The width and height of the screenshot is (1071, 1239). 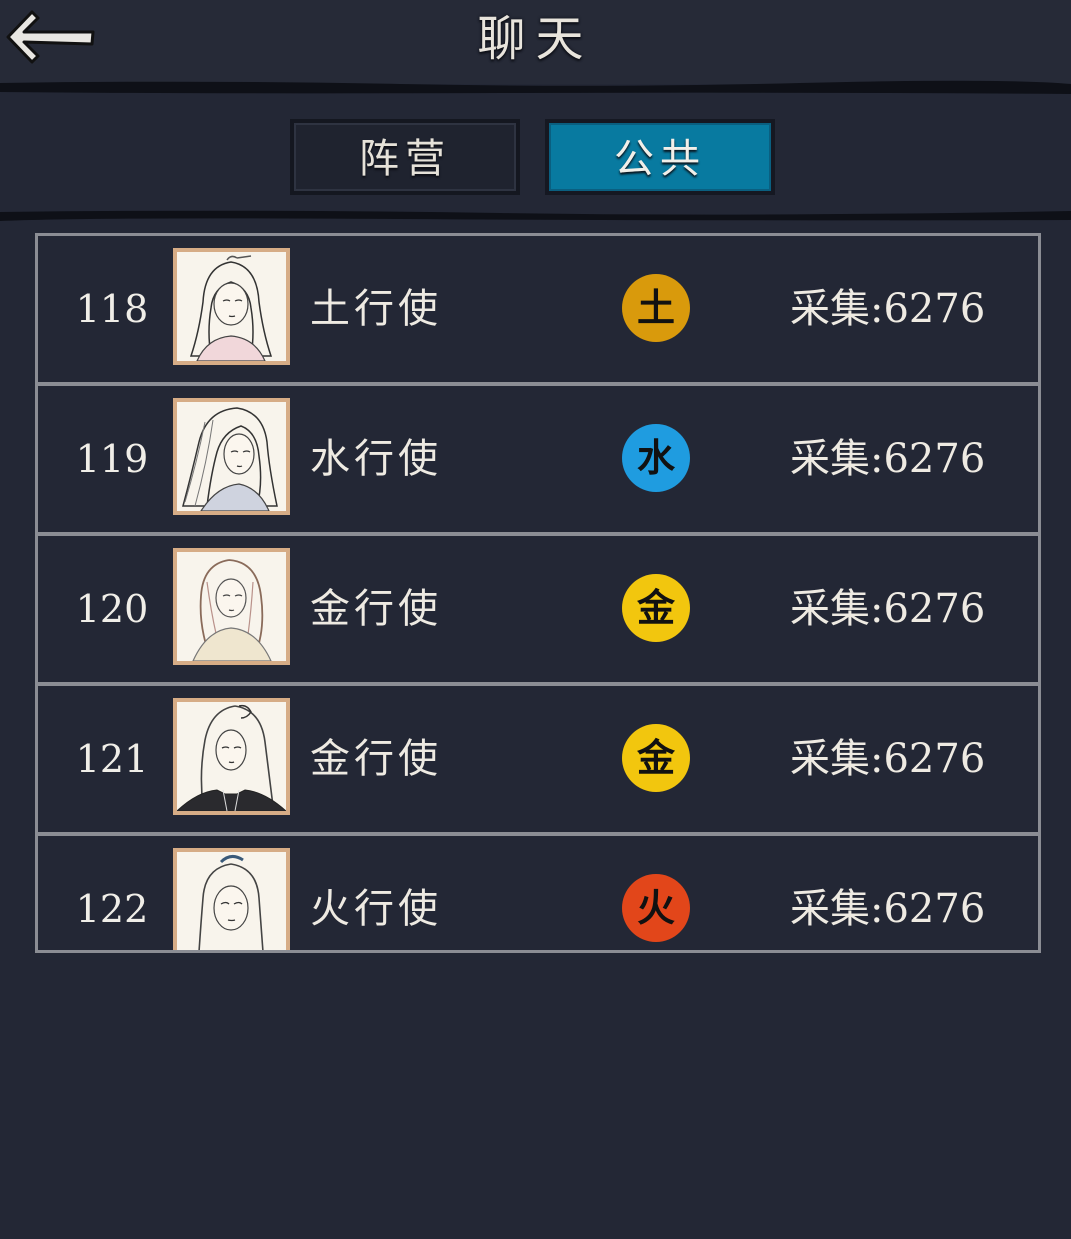 What do you see at coordinates (538, 311) in the screenshot?
I see `list-item: 118 土行使 土 采集:6276` at bounding box center [538, 311].